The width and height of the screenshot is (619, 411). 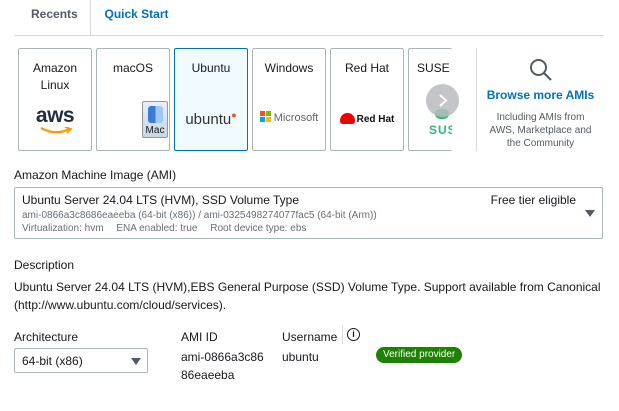 I want to click on os-card-label: Ubuntu, so click(x=211, y=68).